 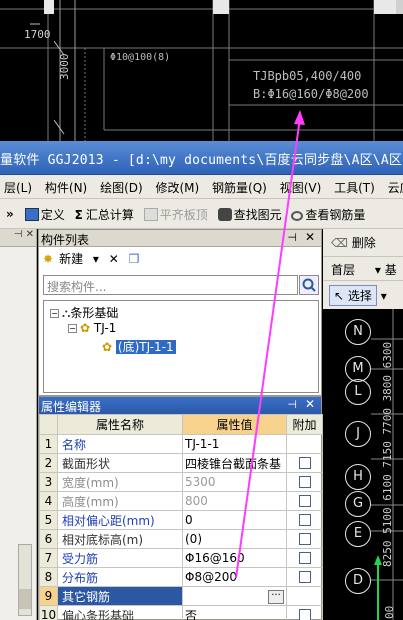 I want to click on axis-label: N, so click(x=358, y=332).